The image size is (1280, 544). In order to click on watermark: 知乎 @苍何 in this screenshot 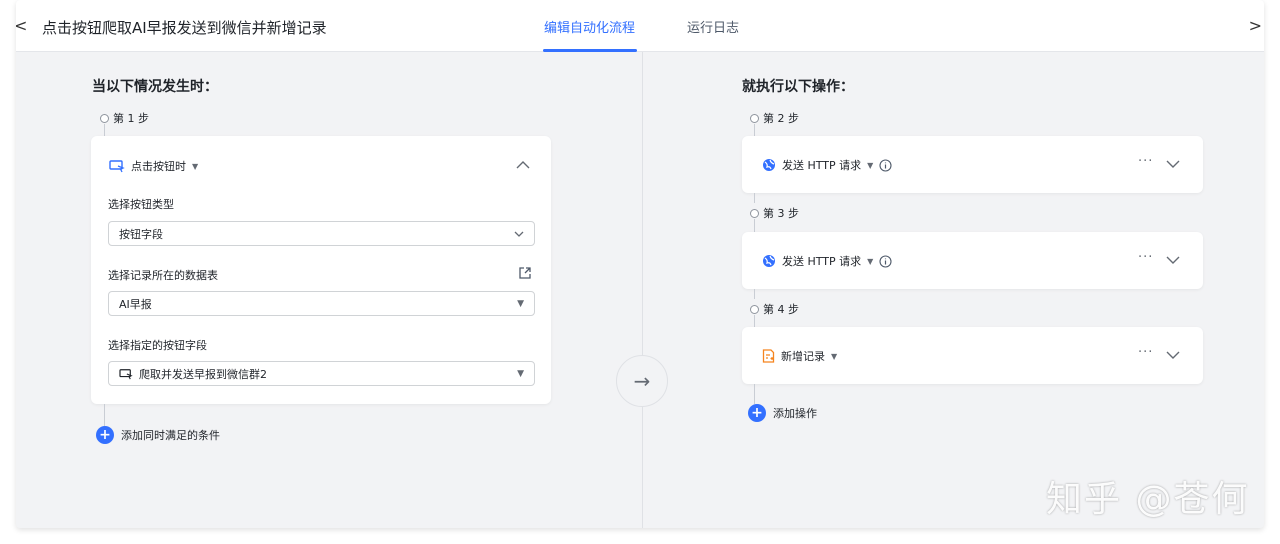, I will do `click(1148, 499)`.